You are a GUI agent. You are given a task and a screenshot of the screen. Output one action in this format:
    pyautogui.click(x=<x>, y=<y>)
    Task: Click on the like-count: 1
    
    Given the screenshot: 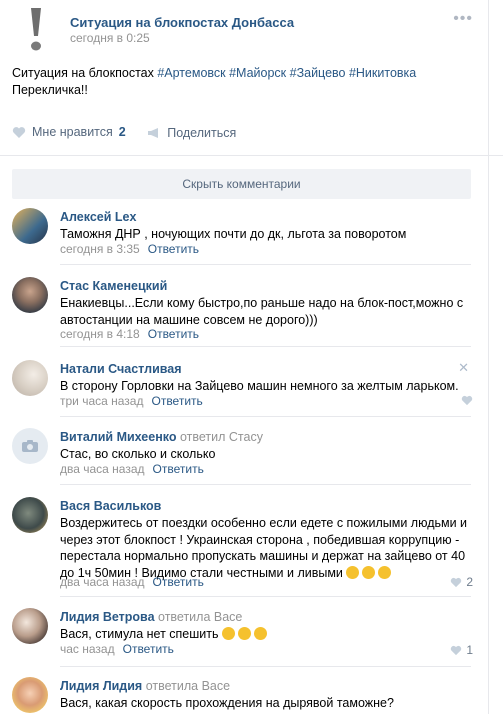 What is the action you would take?
    pyautogui.click(x=469, y=650)
    